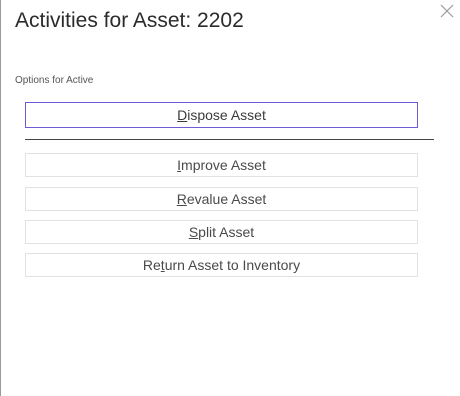 The width and height of the screenshot is (460, 396). I want to click on improve-asset-button: Improve Asset, so click(221, 165).